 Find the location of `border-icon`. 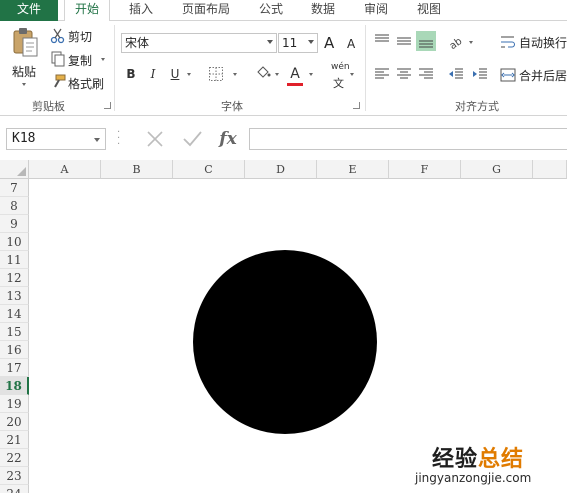

border-icon is located at coordinates (216, 74).